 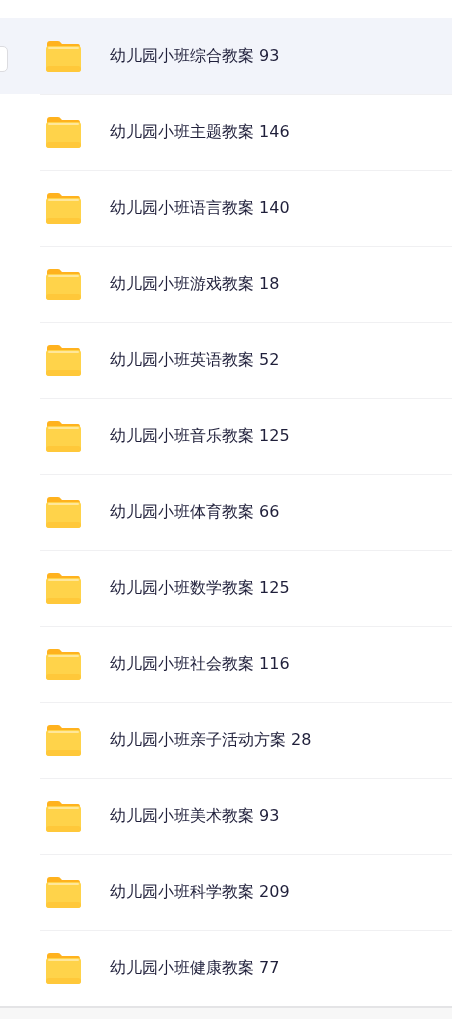 What do you see at coordinates (226, 512) in the screenshot?
I see `folder-item: 幼儿园小班体育教案 66` at bounding box center [226, 512].